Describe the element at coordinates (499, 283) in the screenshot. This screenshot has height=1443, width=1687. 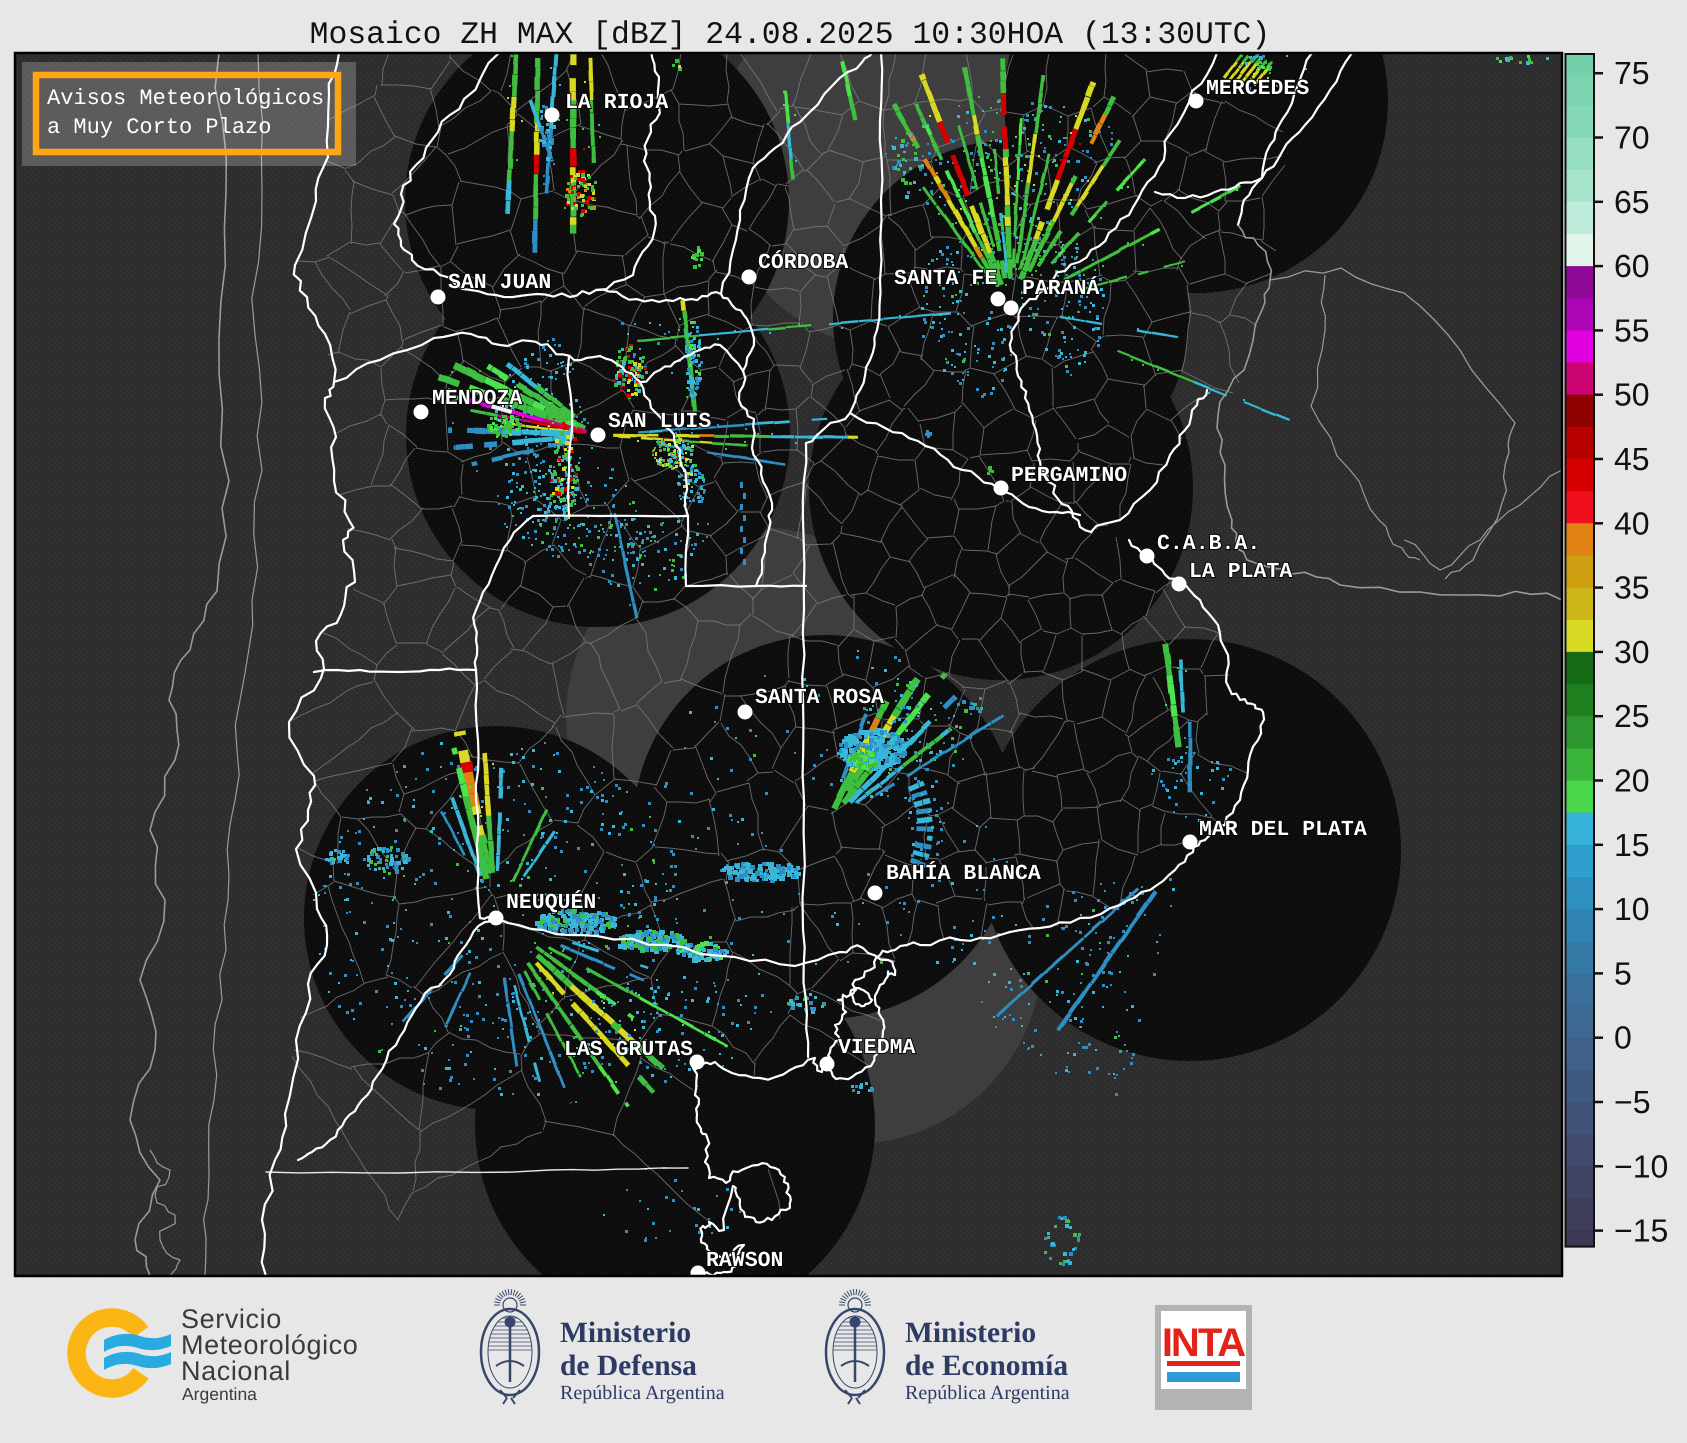
I see `svg-text: SAN JUAN` at that location.